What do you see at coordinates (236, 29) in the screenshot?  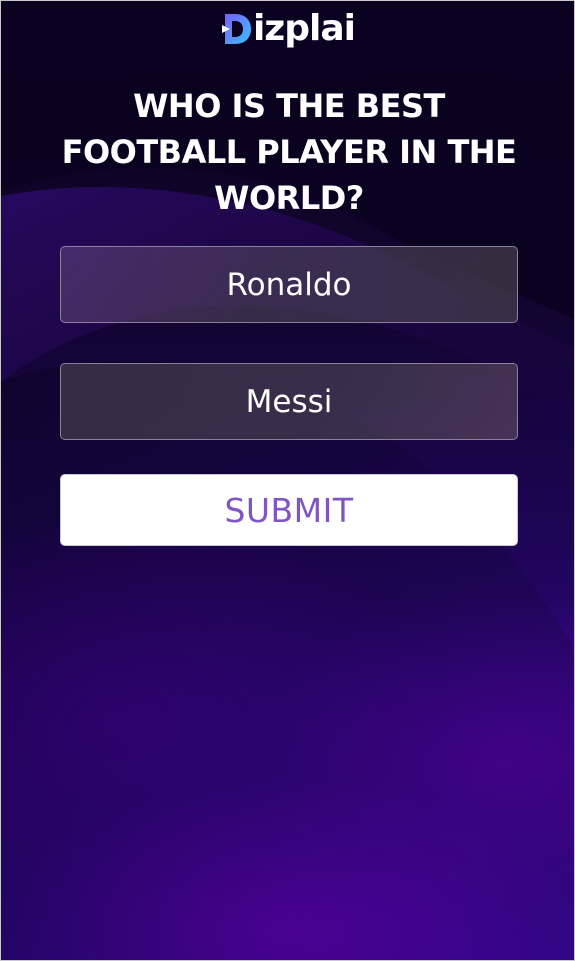 I see `dizplai-d-logo-icon` at bounding box center [236, 29].